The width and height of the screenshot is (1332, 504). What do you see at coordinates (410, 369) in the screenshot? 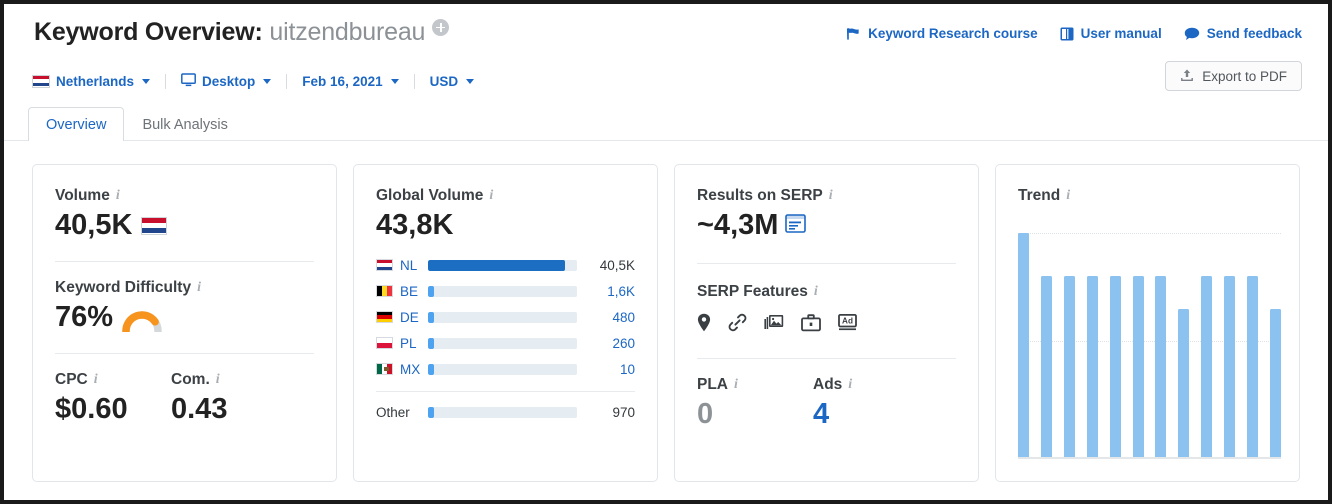
I see `country-code: MX` at bounding box center [410, 369].